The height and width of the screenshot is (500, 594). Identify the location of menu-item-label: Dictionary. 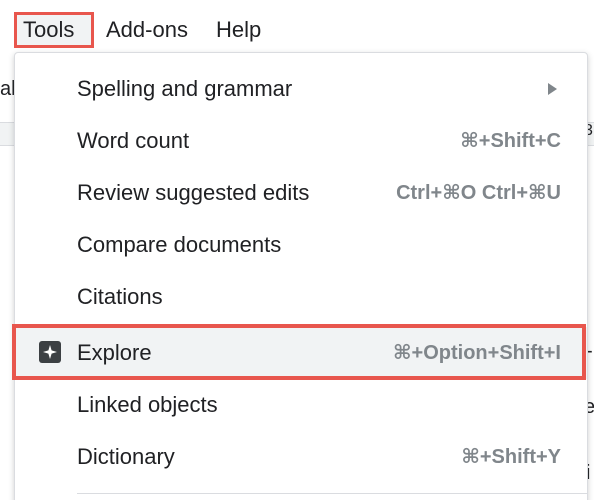
(126, 456).